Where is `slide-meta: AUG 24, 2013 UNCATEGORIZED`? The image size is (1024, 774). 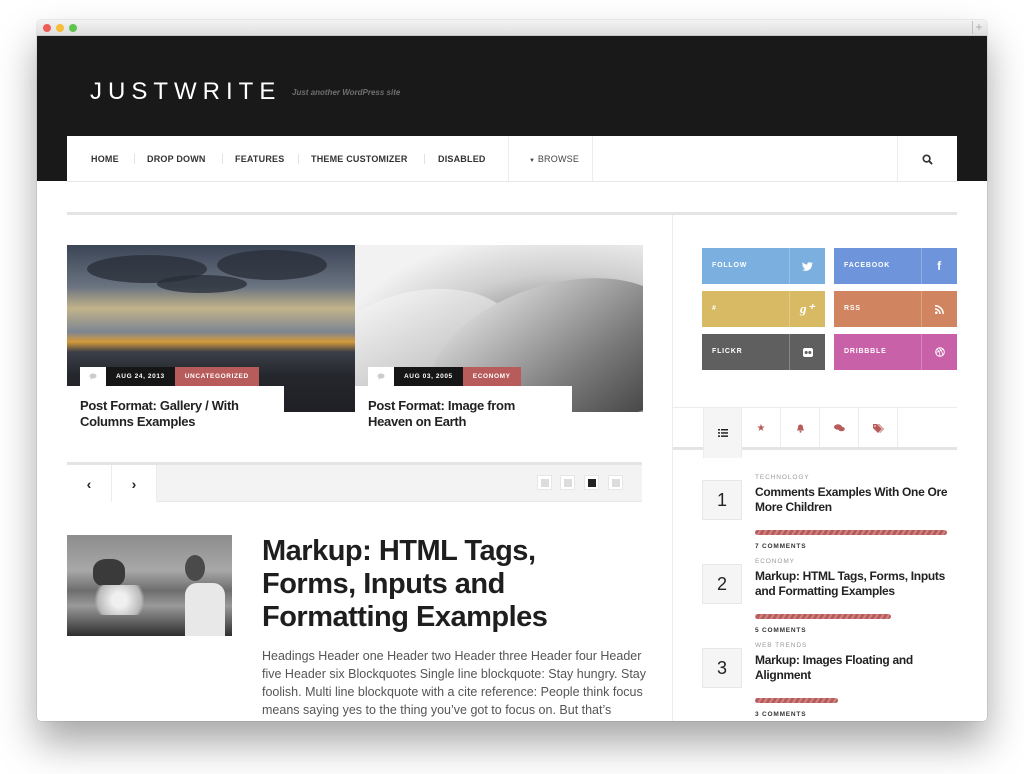
slide-meta: AUG 24, 2013 UNCATEGORIZED is located at coordinates (169, 376).